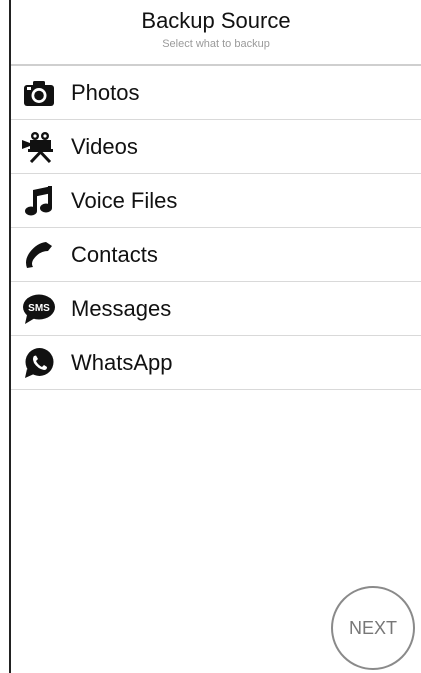 The image size is (421, 673). I want to click on list-item-contacts: Contacts, so click(216, 255).